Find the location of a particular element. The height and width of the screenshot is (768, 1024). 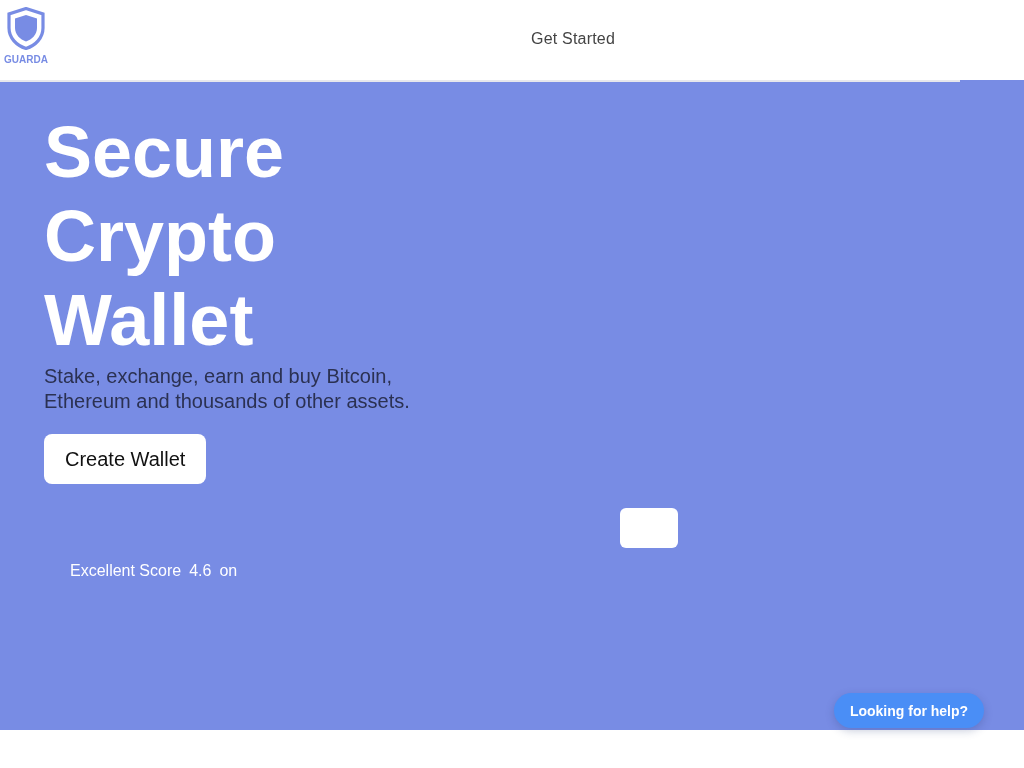

logo-wordmark: GUARDA is located at coordinates (26, 60).